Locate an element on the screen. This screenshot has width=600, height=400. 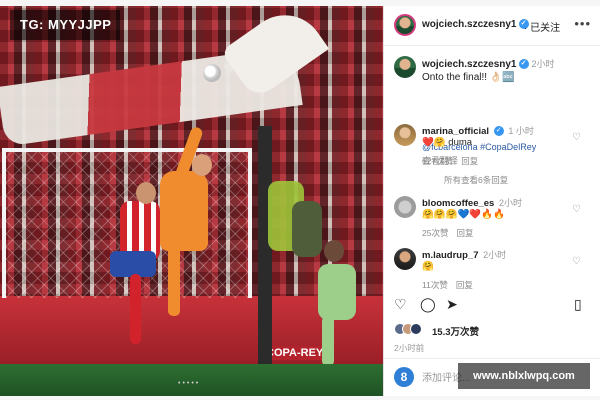
striker-head is located at coordinates (146, 193).